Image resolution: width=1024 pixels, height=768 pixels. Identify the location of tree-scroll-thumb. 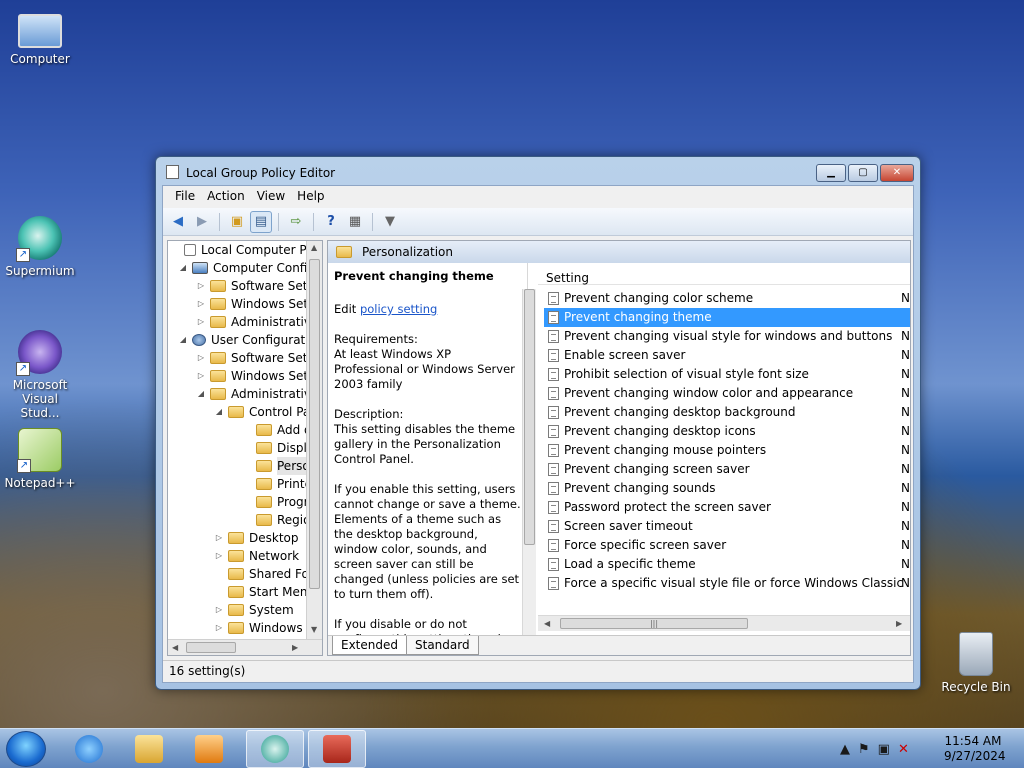
(314, 424).